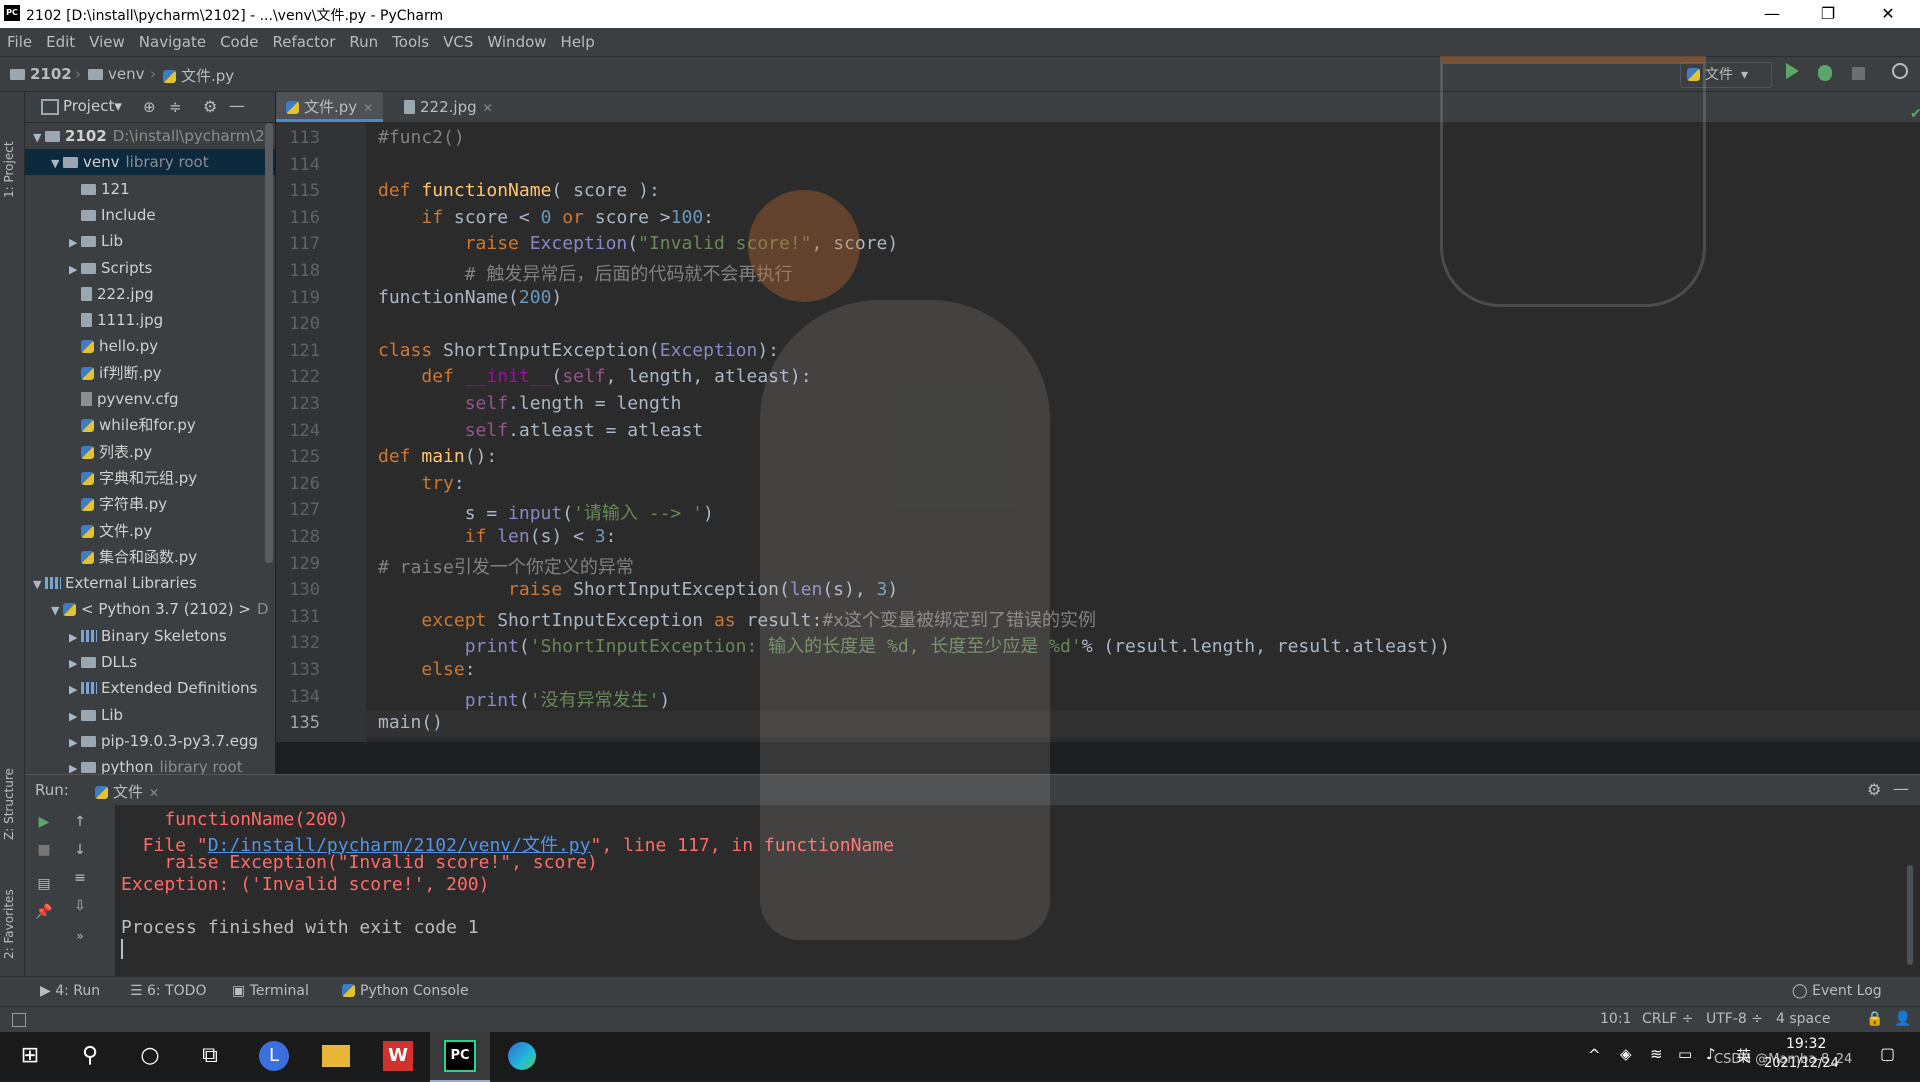 The image size is (1920, 1082). I want to click on line-separator: CRLF ÷, so click(1668, 1019).